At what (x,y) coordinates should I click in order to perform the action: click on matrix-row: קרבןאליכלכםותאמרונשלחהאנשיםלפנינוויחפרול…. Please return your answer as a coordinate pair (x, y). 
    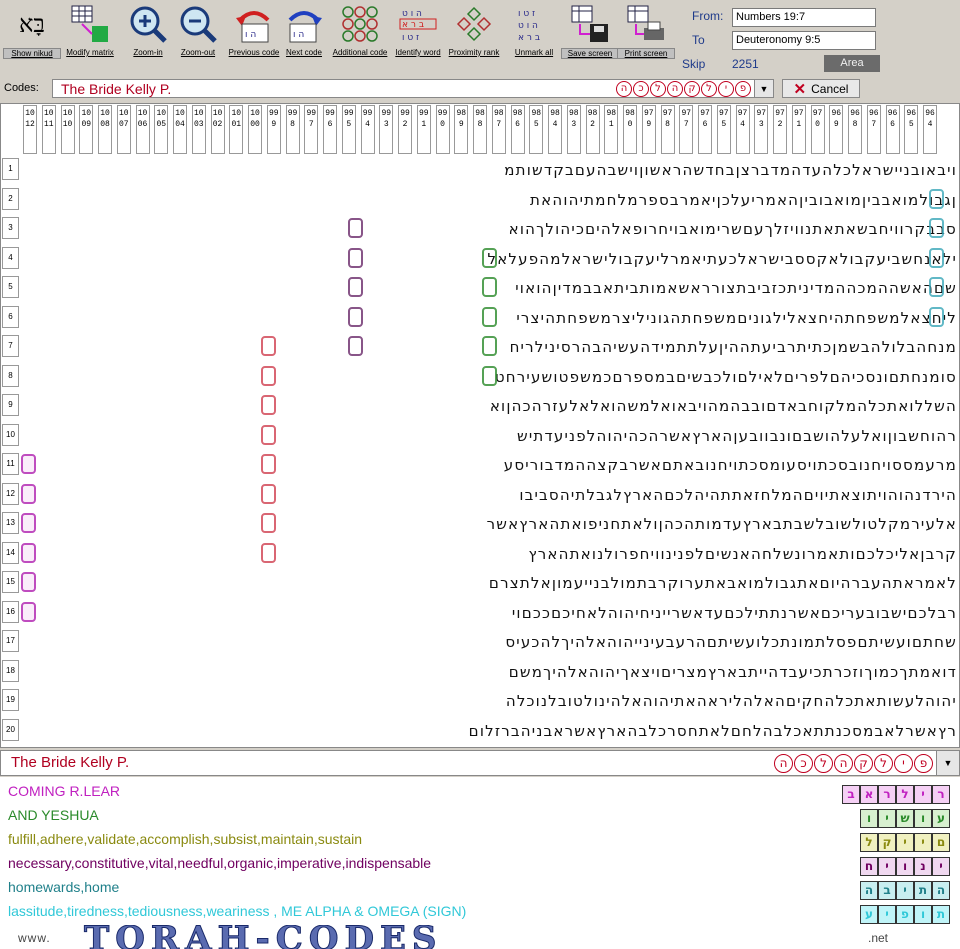
    Looking at the image, I should click on (490, 554).